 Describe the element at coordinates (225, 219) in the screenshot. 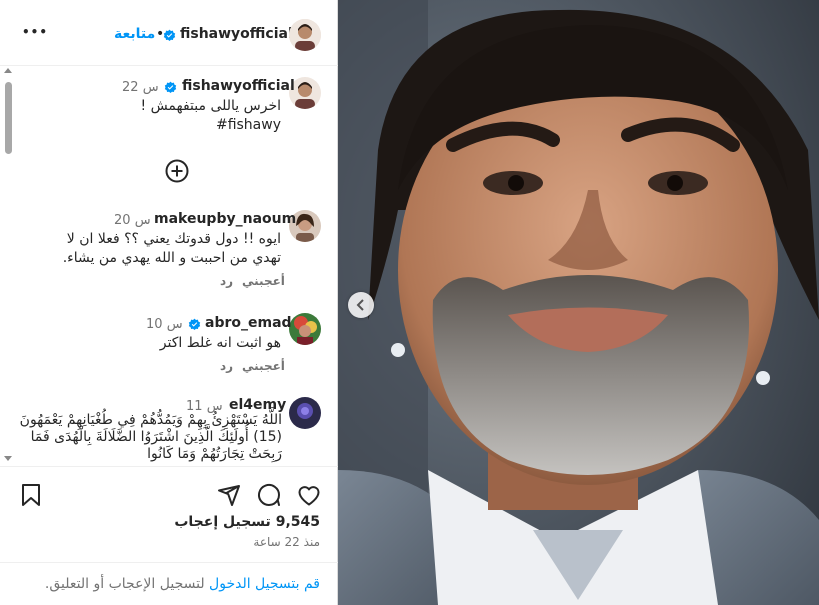

I see `comment-username: makeupby_naoum` at that location.